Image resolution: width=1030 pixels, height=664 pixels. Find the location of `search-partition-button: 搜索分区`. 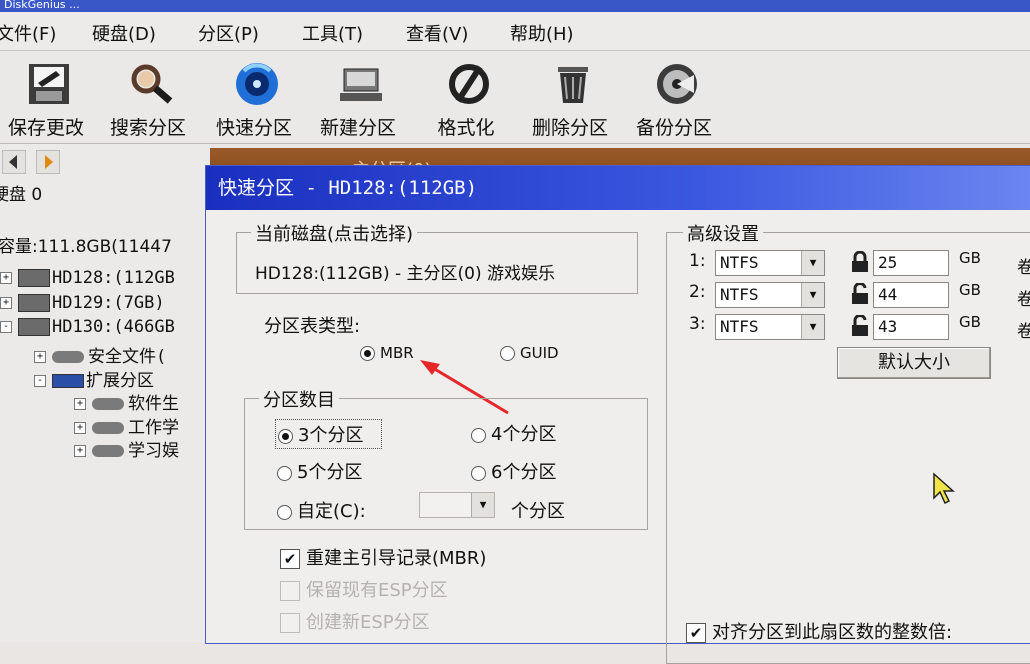

search-partition-button: 搜索分区 is located at coordinates (148, 98).